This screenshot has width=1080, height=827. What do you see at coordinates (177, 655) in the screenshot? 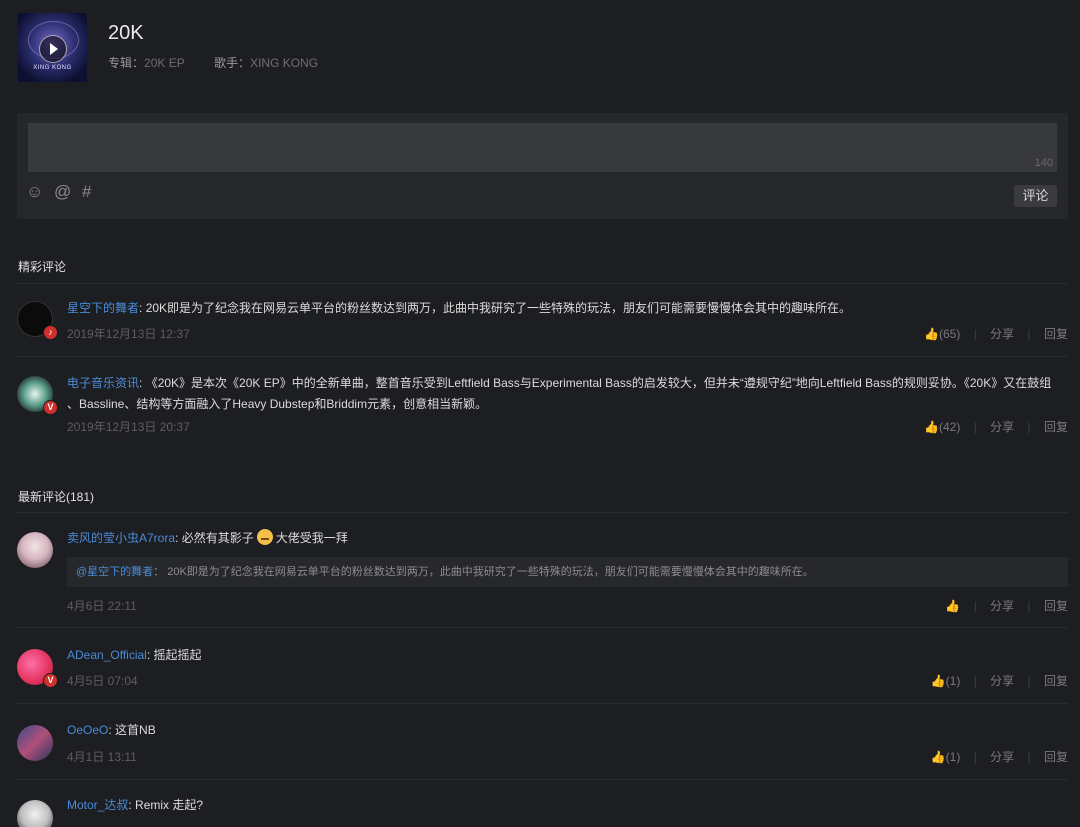
I see `comment-content: 摇起摇起` at bounding box center [177, 655].